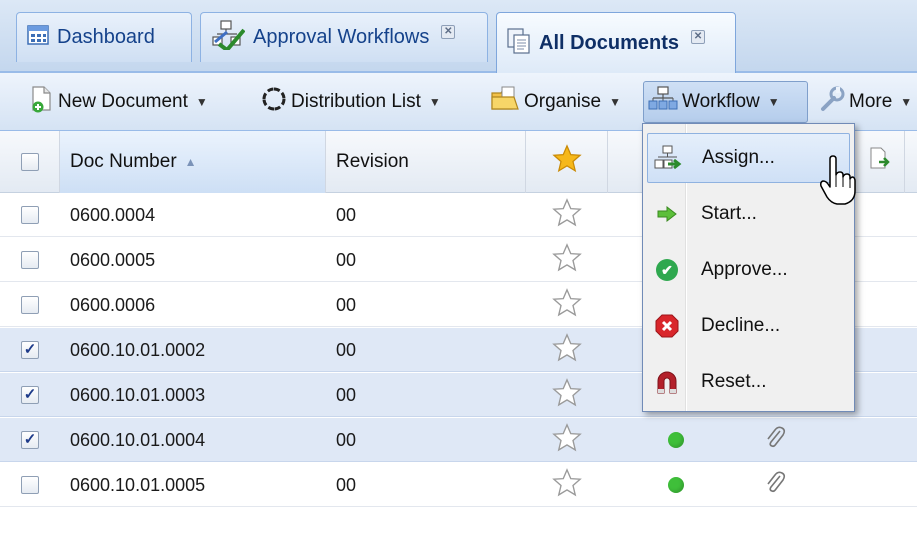  What do you see at coordinates (195, 305) in the screenshot?
I see `doc-number-cell: 0600.0006` at bounding box center [195, 305].